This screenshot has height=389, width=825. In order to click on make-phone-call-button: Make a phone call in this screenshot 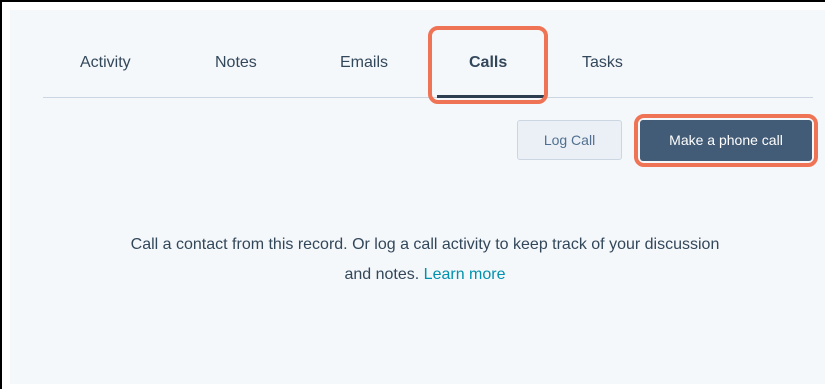, I will do `click(726, 140)`.